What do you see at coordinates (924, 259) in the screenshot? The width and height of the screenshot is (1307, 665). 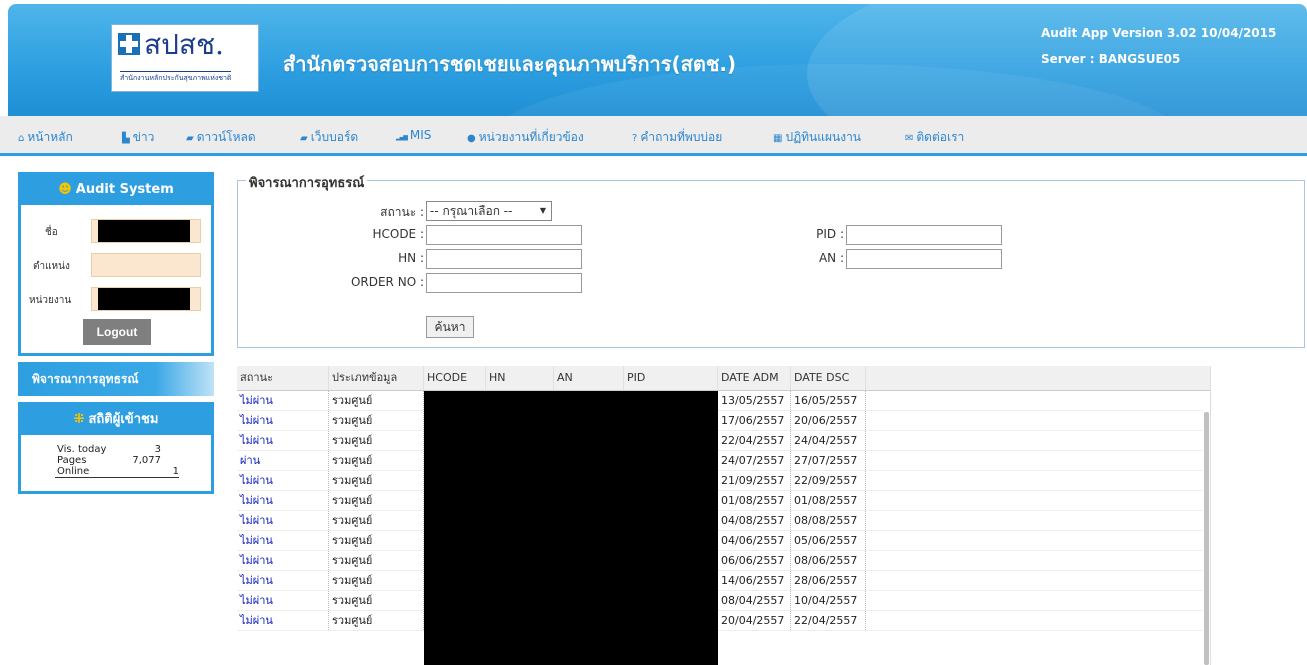 I see `an-input` at bounding box center [924, 259].